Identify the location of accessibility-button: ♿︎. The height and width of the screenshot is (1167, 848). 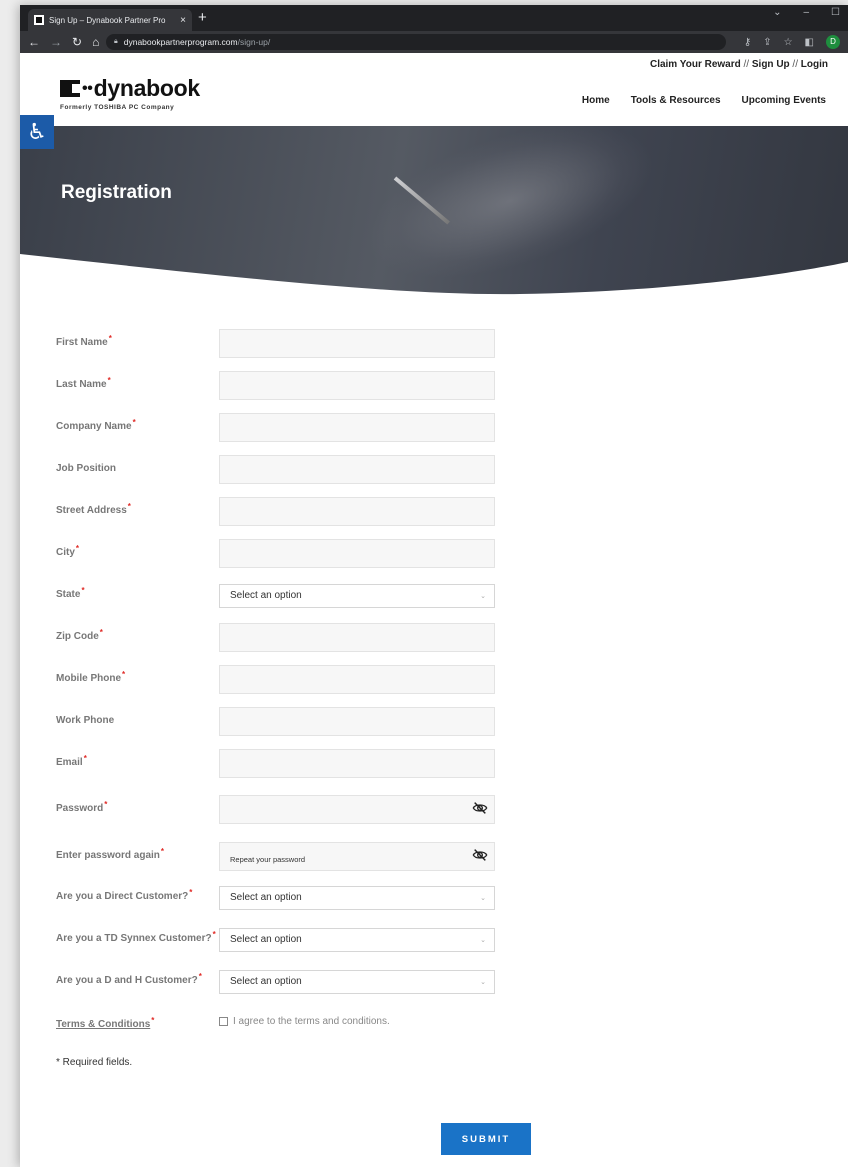
(37, 132).